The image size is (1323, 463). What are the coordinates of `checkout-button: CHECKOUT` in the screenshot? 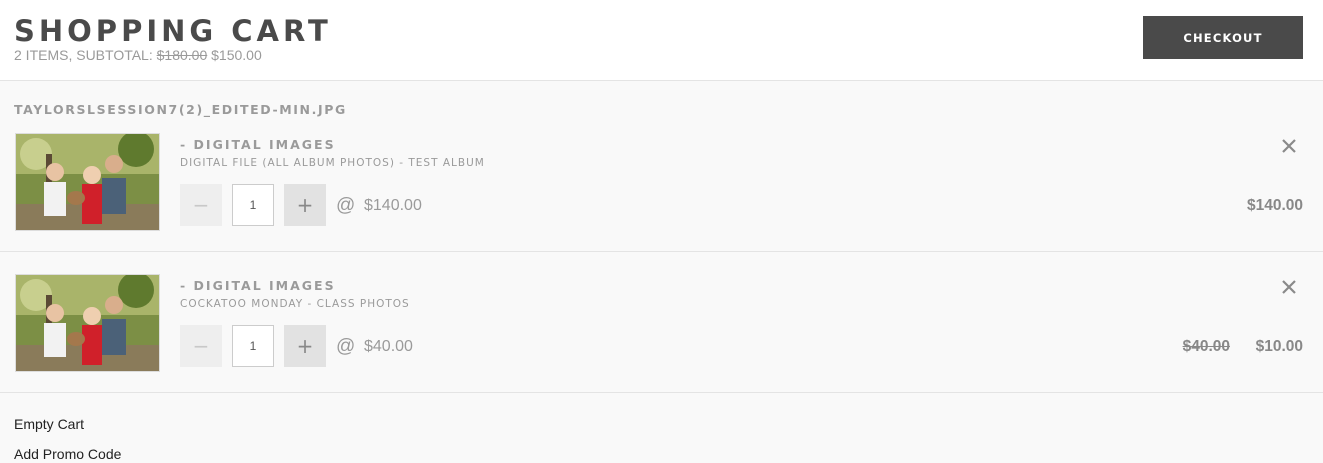 It's located at (1223, 37).